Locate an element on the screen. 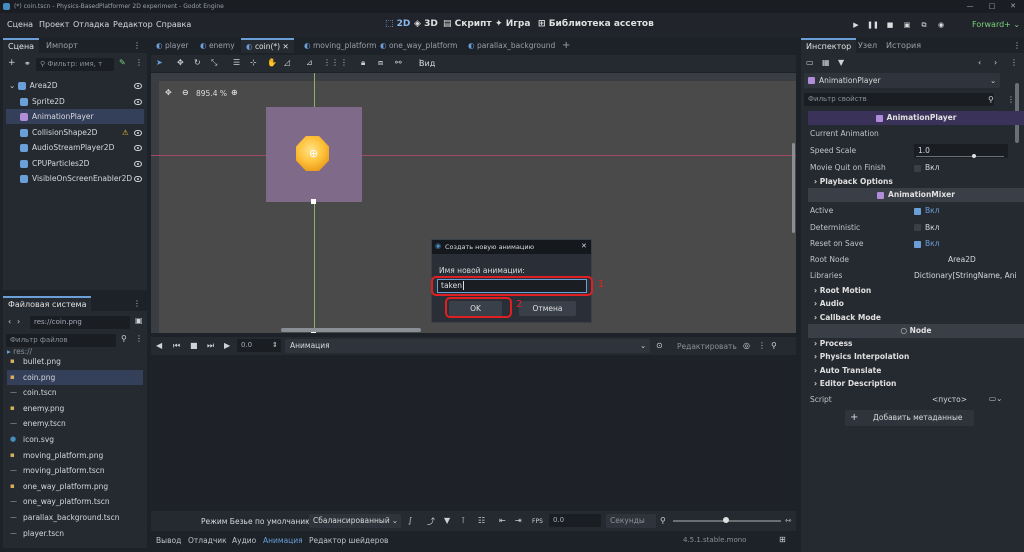  workspace-script-button: ▤ Скрипт is located at coordinates (467, 24).